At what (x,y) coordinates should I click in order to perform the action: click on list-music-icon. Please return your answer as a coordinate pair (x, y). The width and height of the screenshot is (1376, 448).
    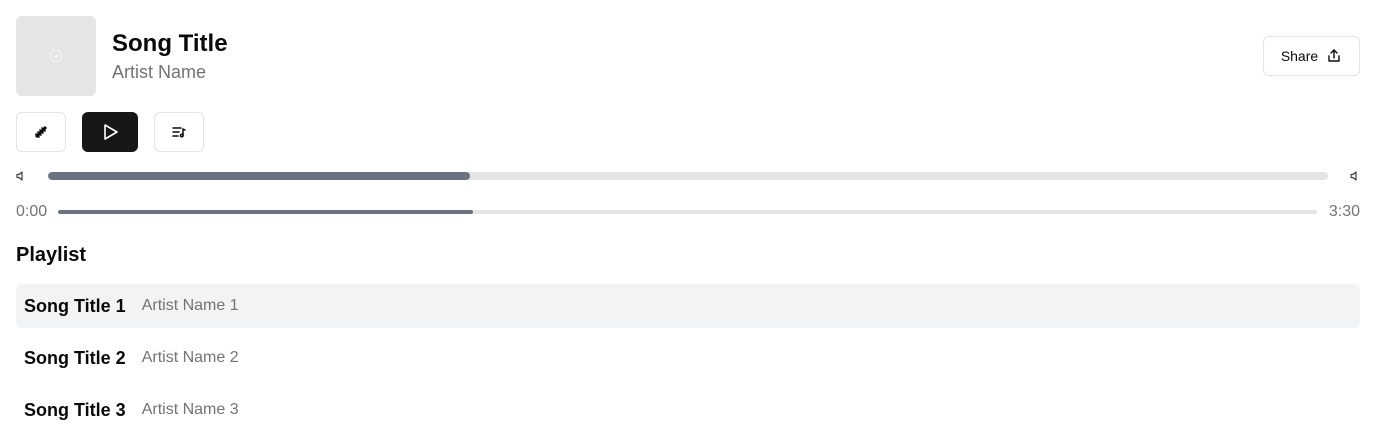
    Looking at the image, I should click on (179, 132).